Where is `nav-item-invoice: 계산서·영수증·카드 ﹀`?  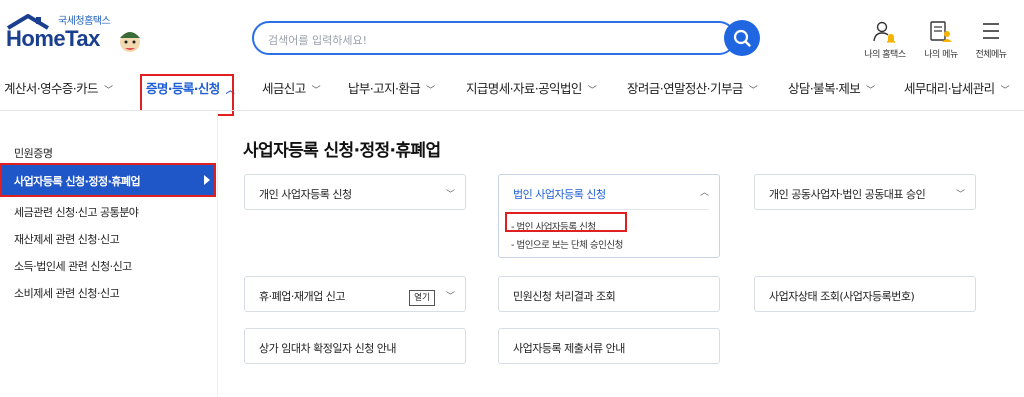 nav-item-invoice: 계산서·영수증·카드 ﹀ is located at coordinates (58, 87).